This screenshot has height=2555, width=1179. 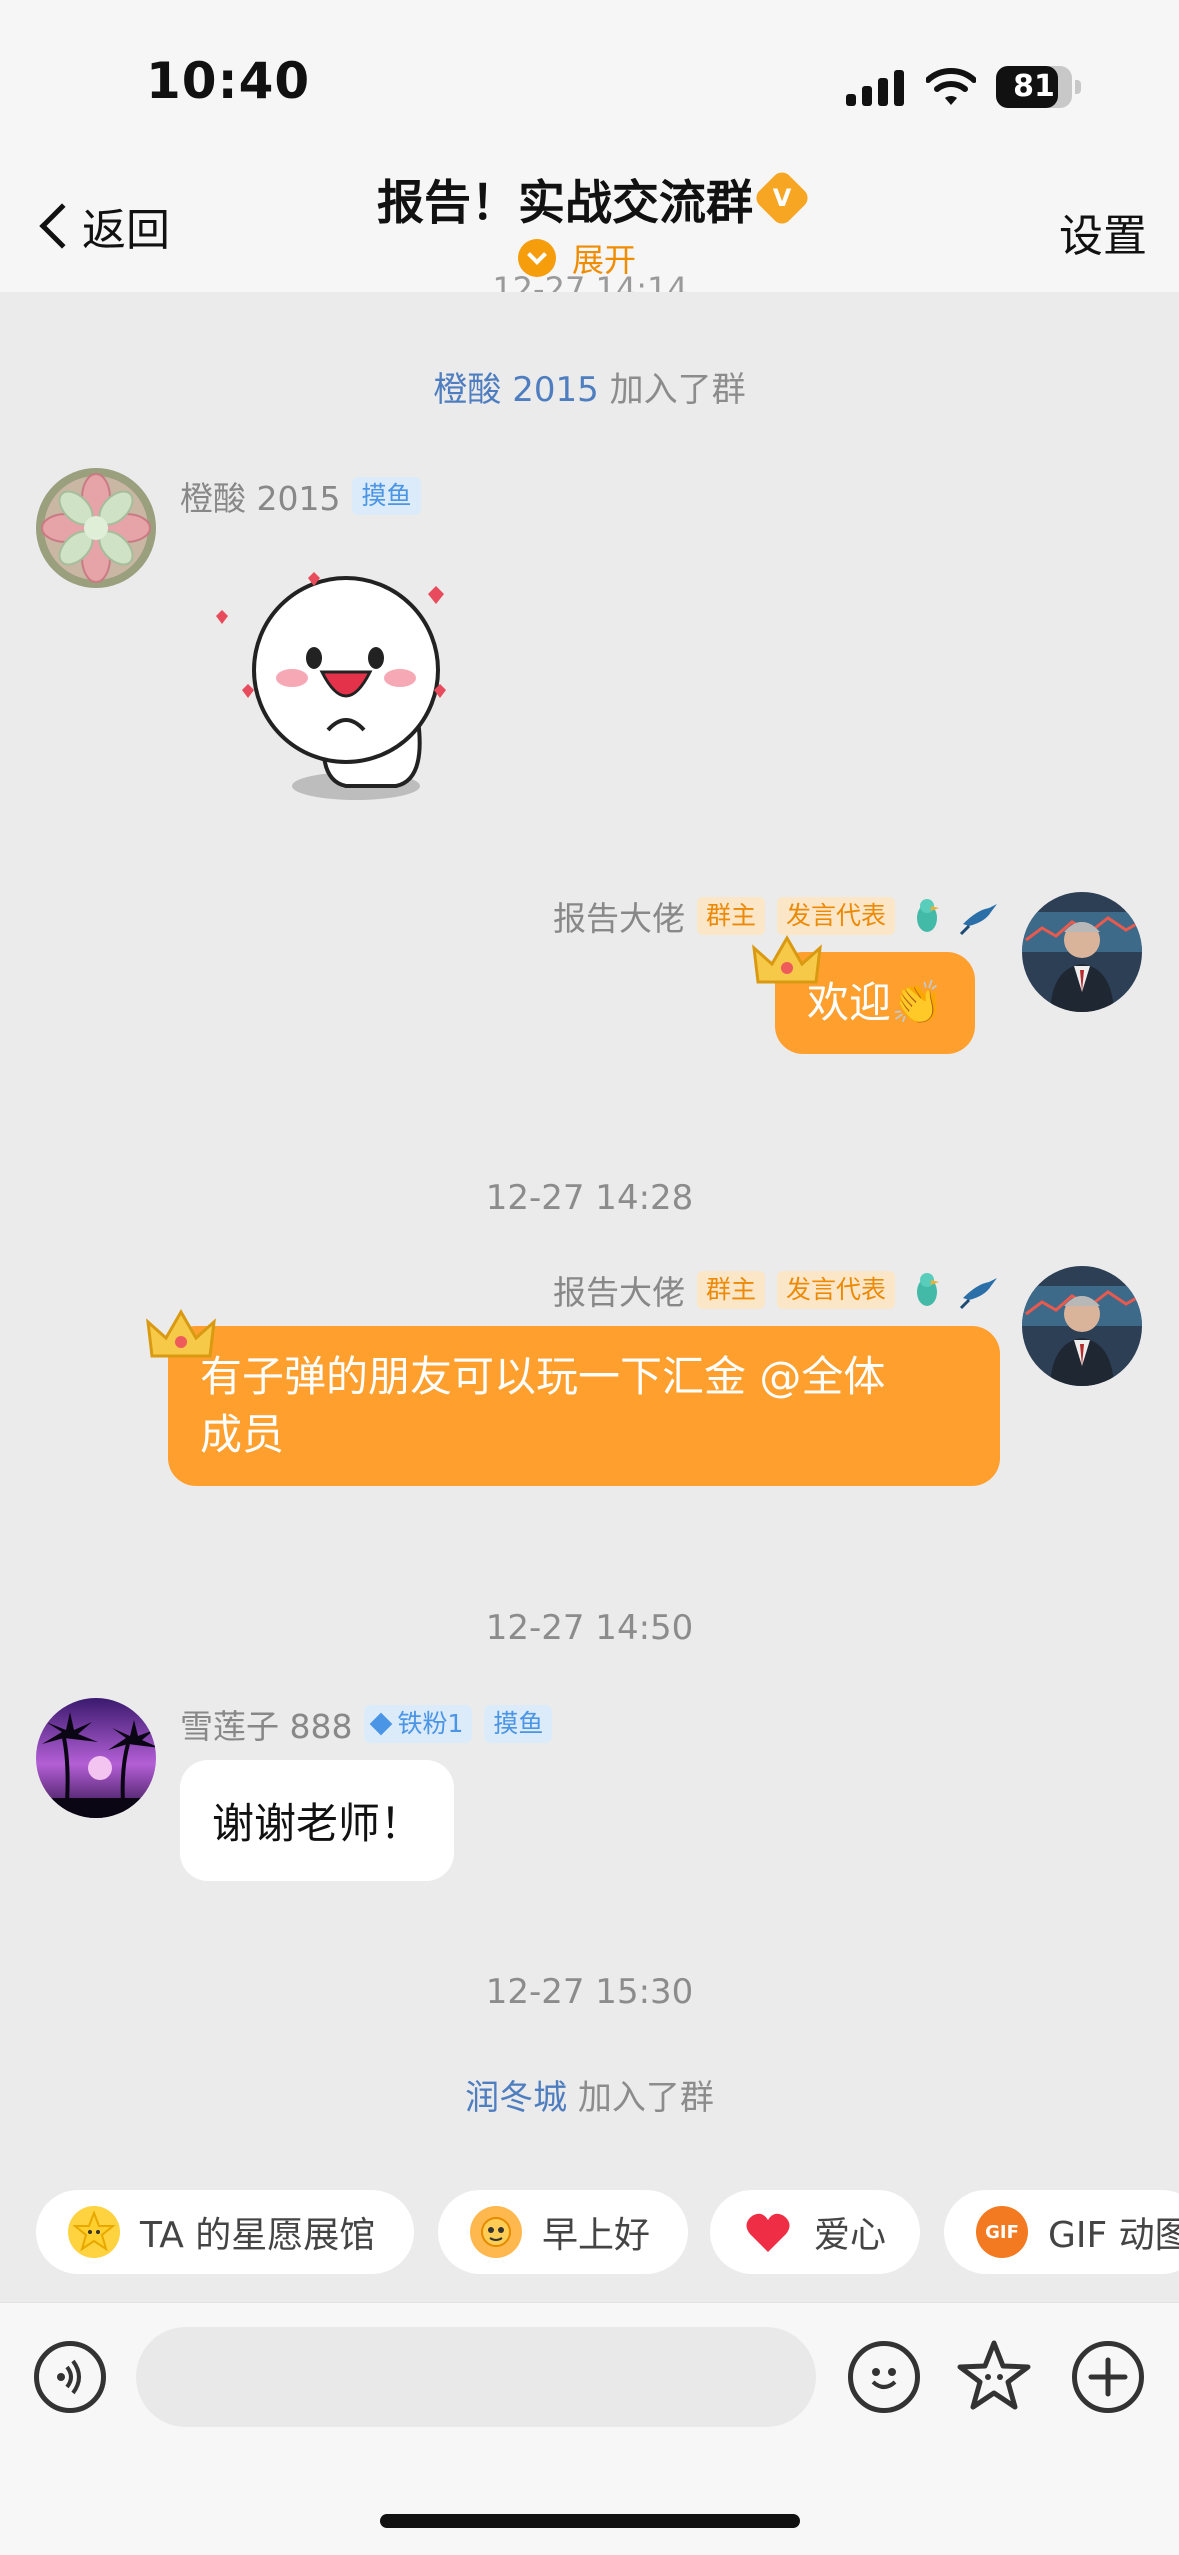 I want to click on chip-gif: GIF GIF 动图, so click(x=1061, y=2232).